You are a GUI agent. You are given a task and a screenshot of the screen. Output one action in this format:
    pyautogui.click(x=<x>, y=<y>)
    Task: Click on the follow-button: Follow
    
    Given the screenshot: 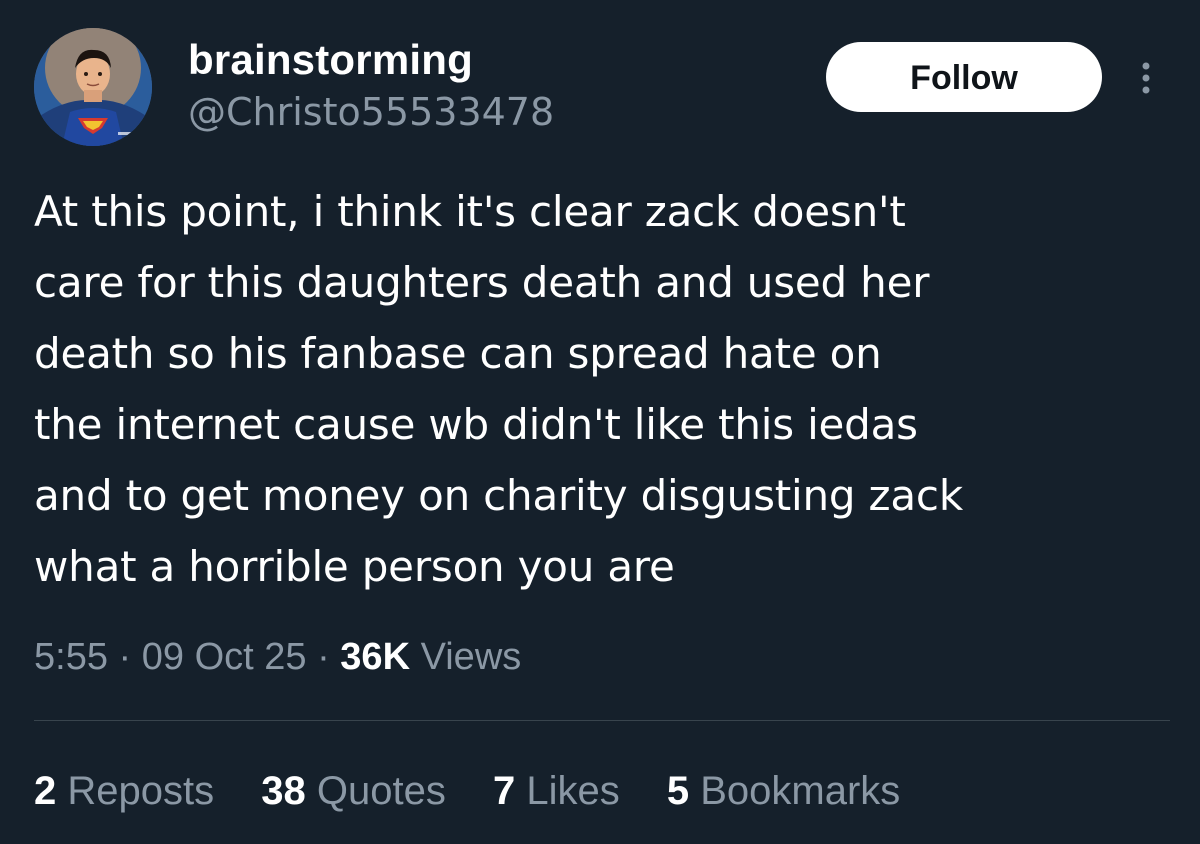 What is the action you would take?
    pyautogui.click(x=964, y=77)
    